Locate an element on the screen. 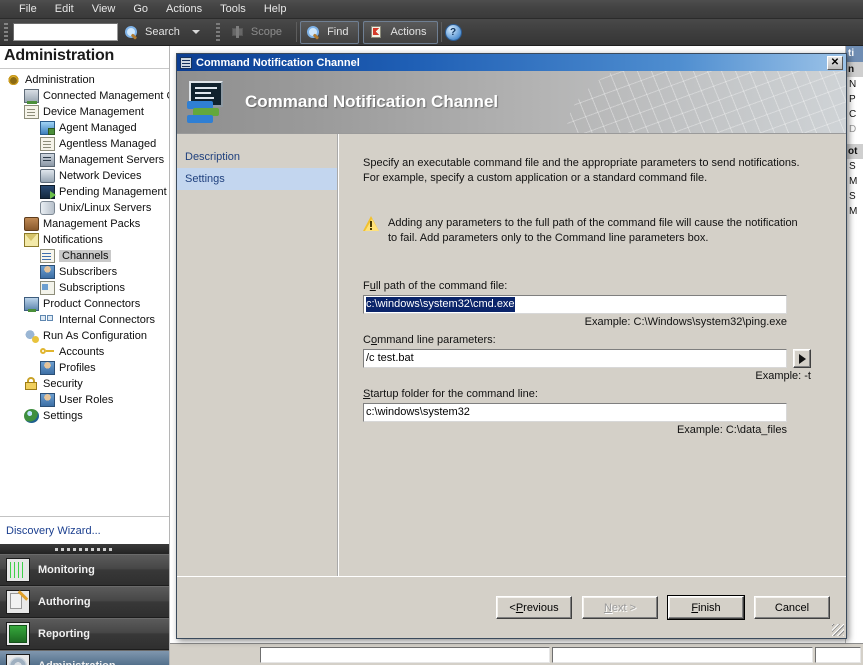 This screenshot has height=665, width=863. authoring-icon is located at coordinates (18, 602).